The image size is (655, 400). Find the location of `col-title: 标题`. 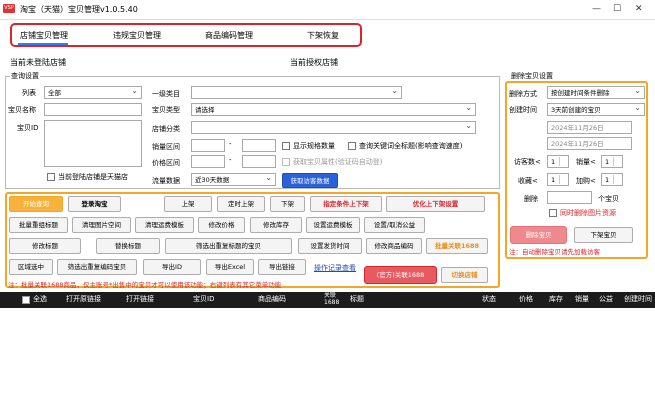

col-title: 标题 is located at coordinates (357, 299).